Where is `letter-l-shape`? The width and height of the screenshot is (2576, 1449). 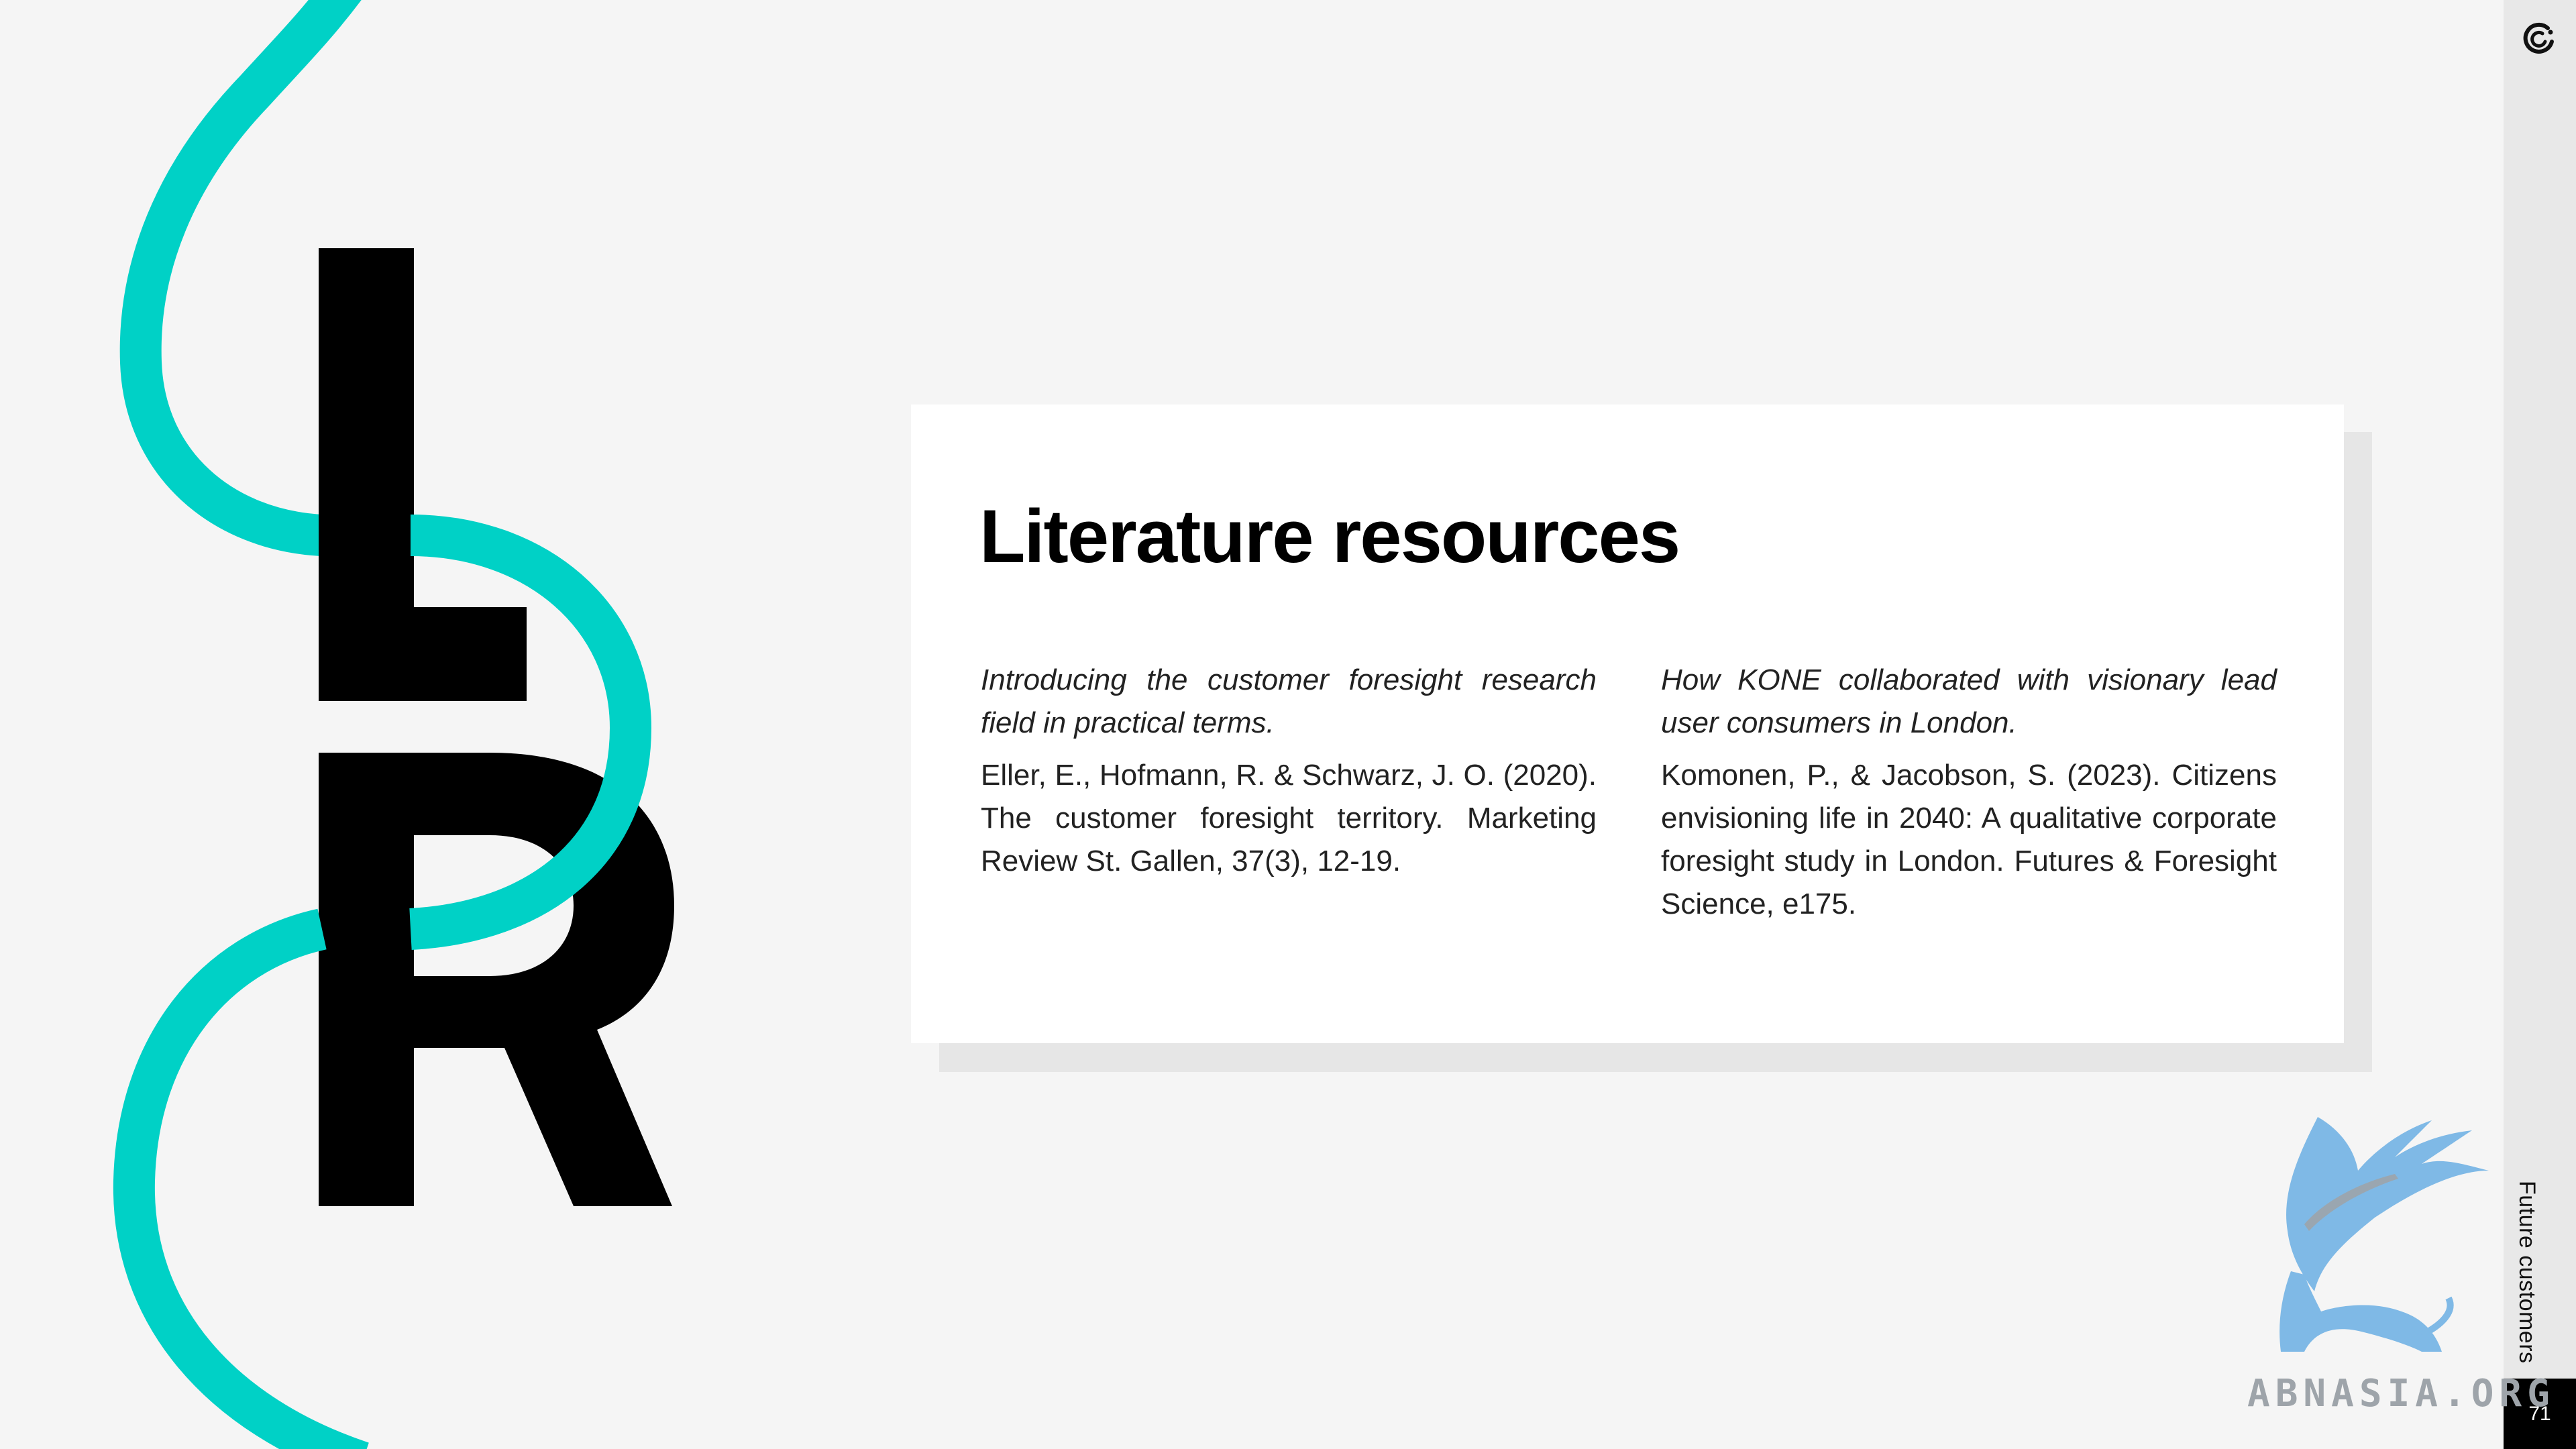 letter-l-shape is located at coordinates (423, 474).